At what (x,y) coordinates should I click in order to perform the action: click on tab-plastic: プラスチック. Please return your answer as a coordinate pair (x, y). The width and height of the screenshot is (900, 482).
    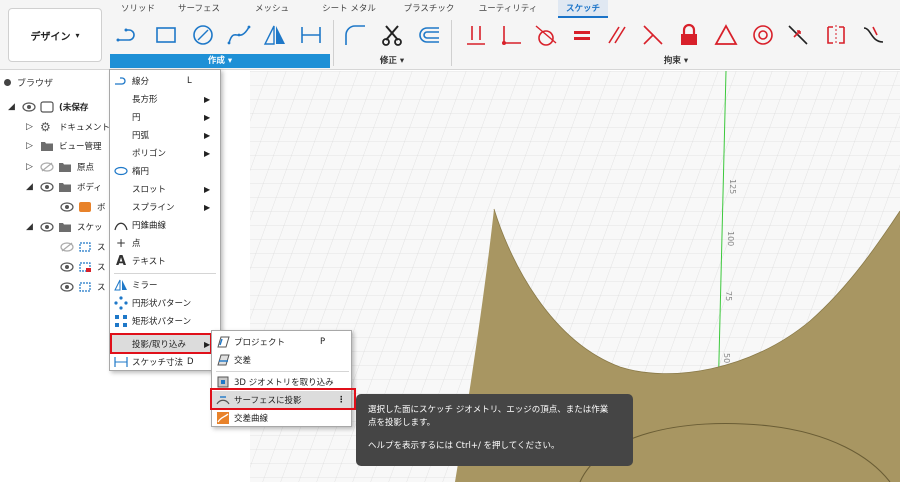
    Looking at the image, I should click on (429, 9).